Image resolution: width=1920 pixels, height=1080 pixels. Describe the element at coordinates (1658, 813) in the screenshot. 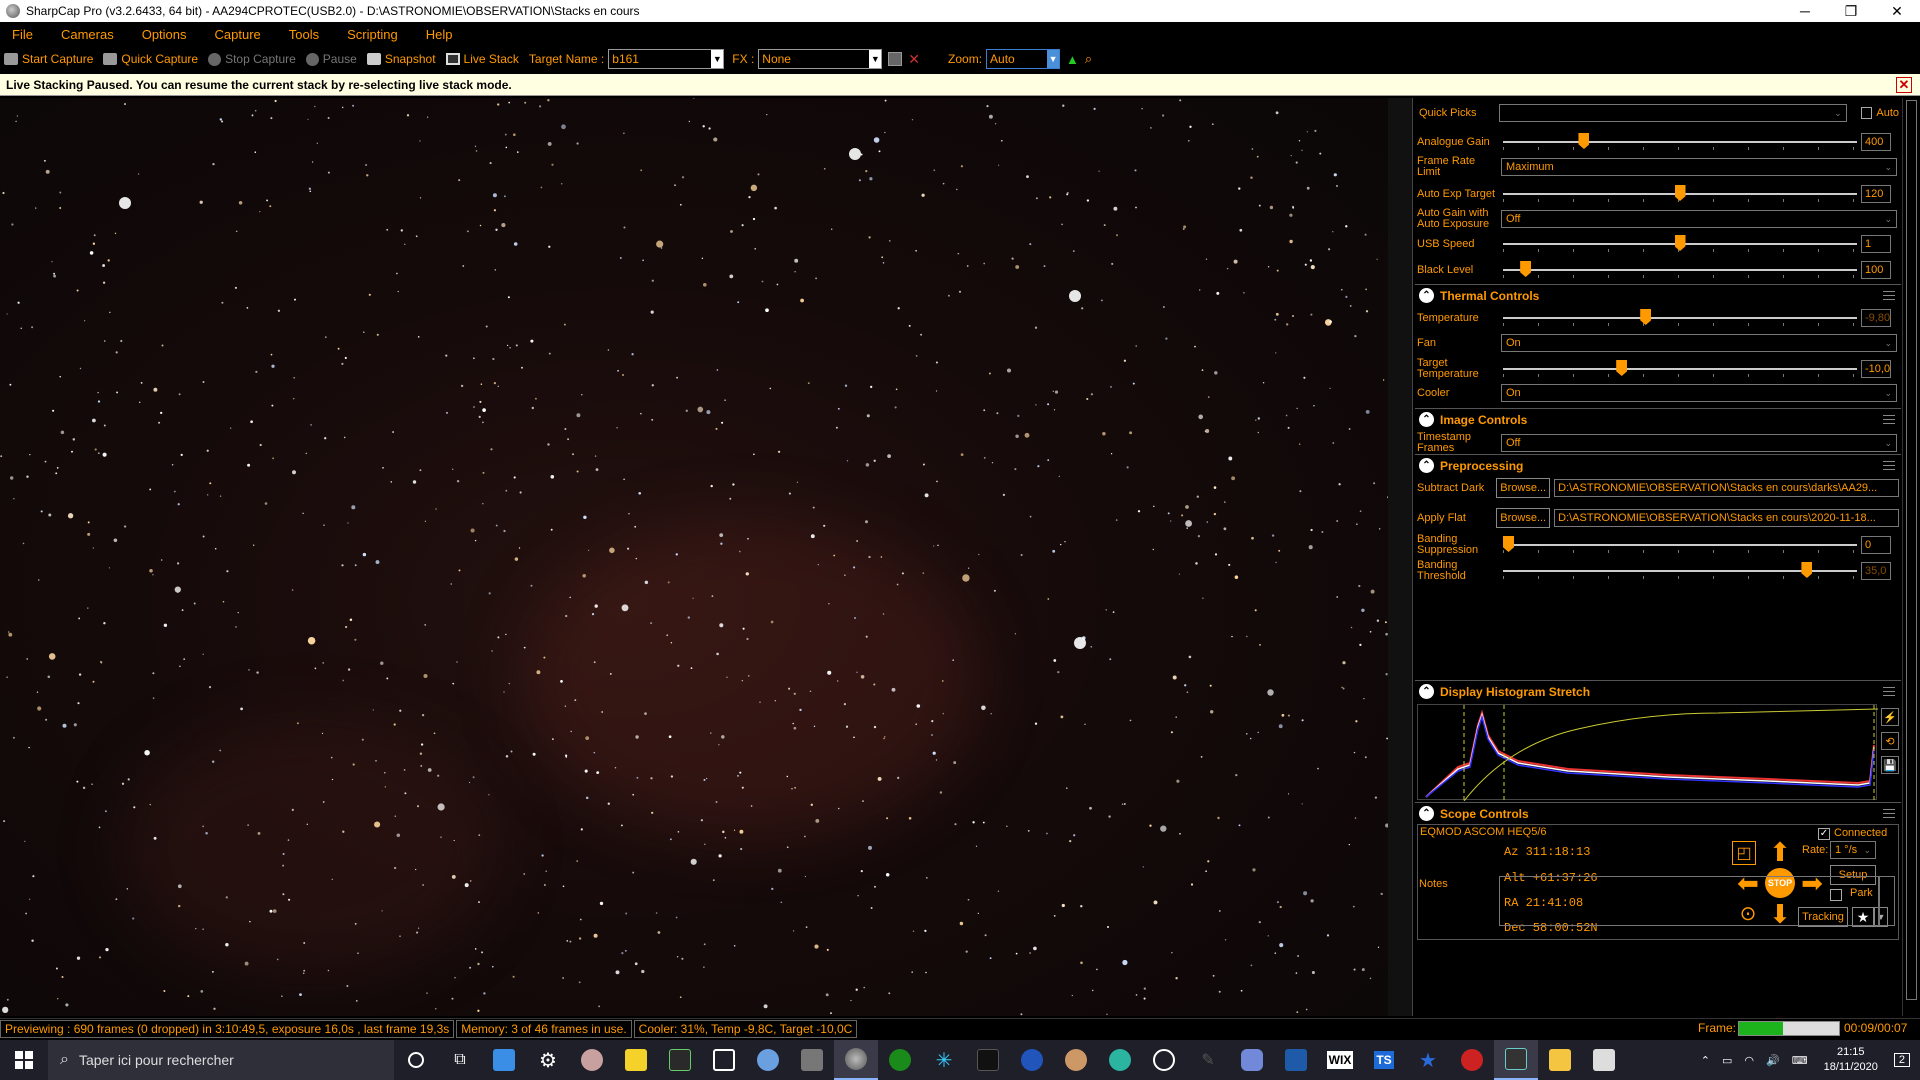

I see `scope-controls-header: ⌃ Scope Controls` at that location.